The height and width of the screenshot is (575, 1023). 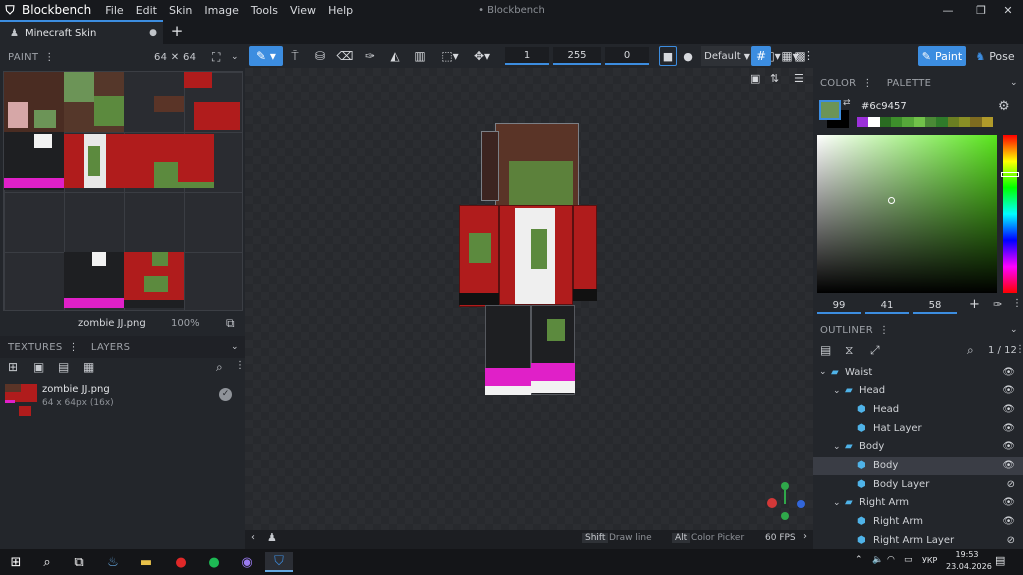 What do you see at coordinates (146, 562) in the screenshot?
I see `file-explorer-icon: ▬` at bounding box center [146, 562].